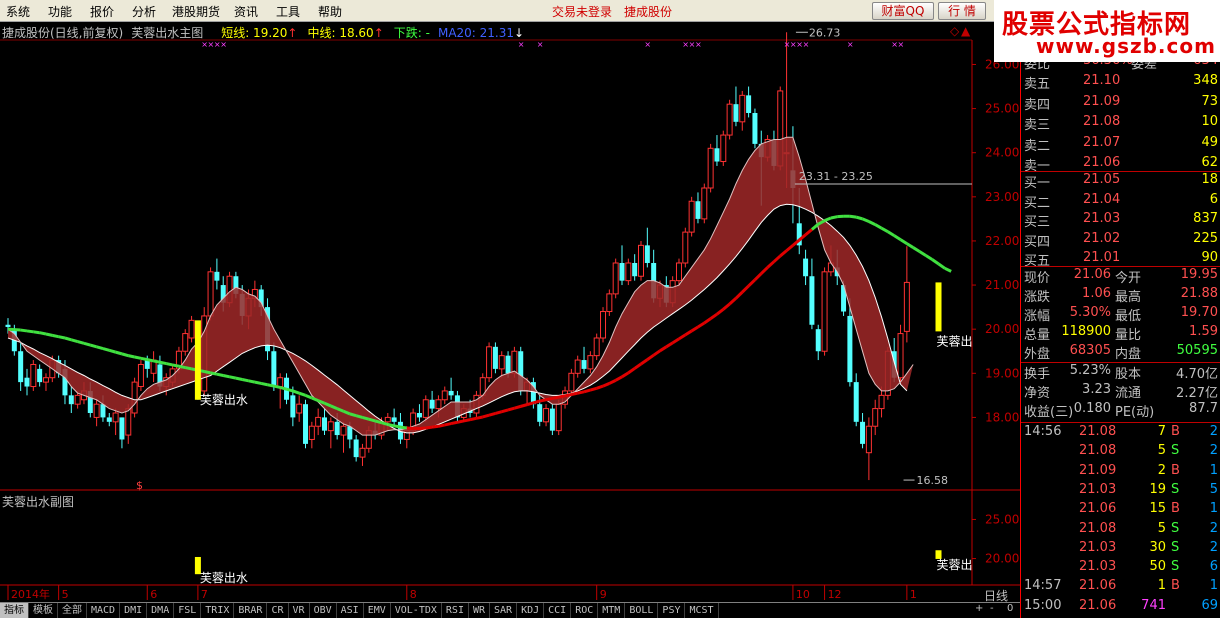  I want to click on price-tick-label: 20.00, so click(1002, 329).